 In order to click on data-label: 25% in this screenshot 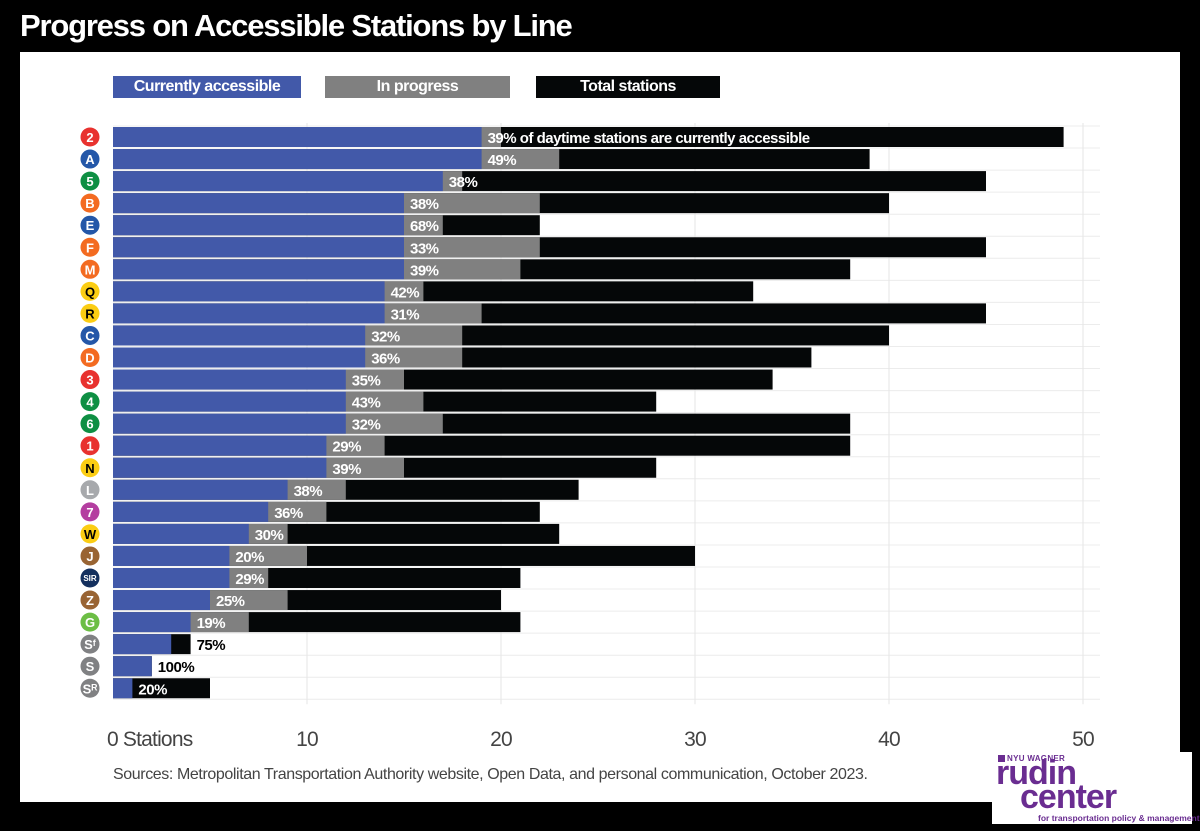, I will do `click(230, 601)`.